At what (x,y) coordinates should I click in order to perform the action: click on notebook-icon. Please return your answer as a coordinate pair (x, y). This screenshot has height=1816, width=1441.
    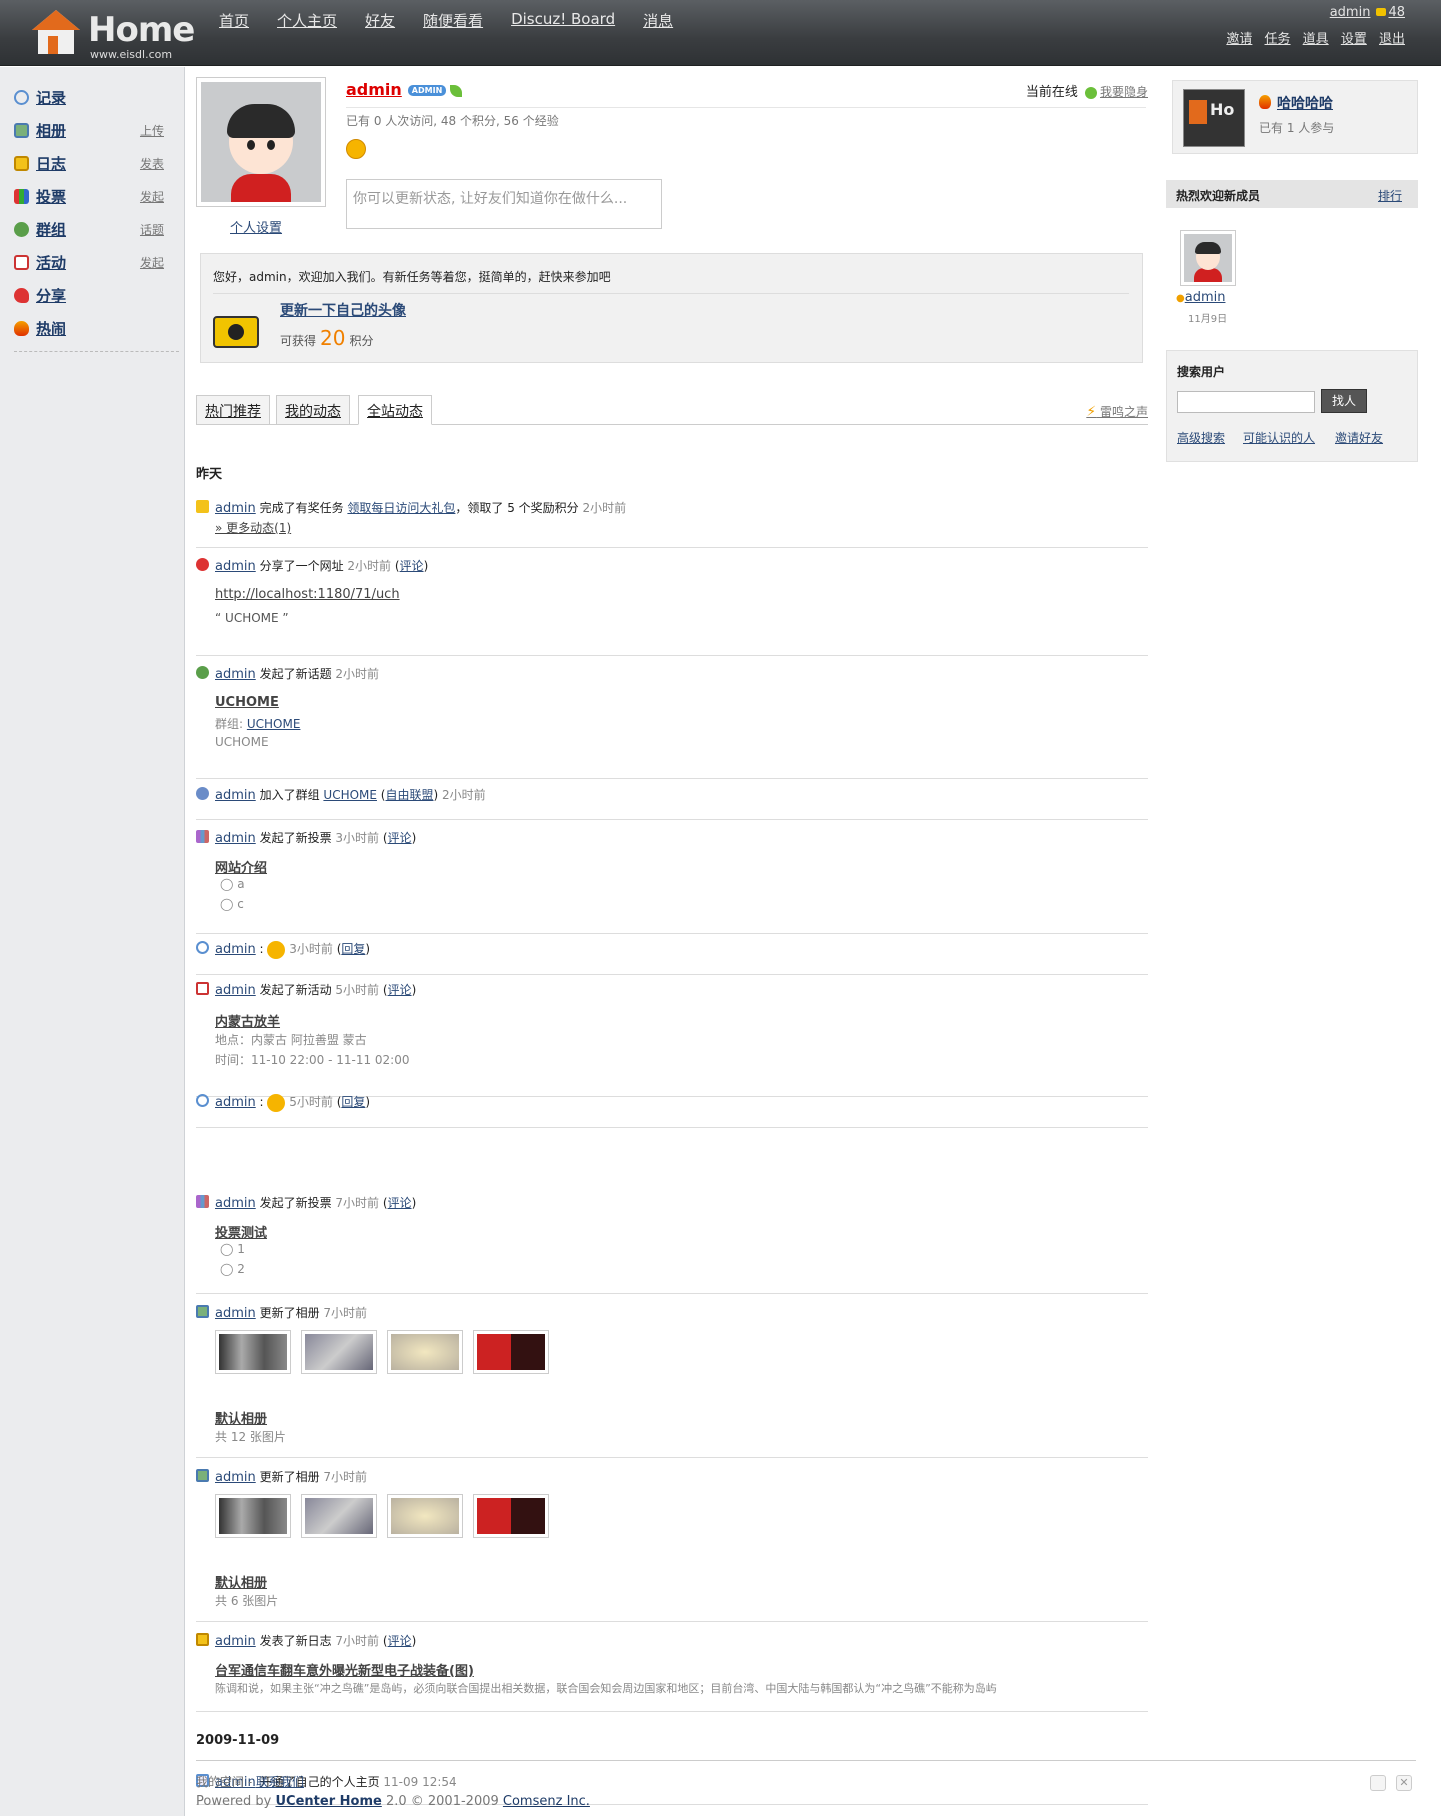
    Looking at the image, I should click on (21, 163).